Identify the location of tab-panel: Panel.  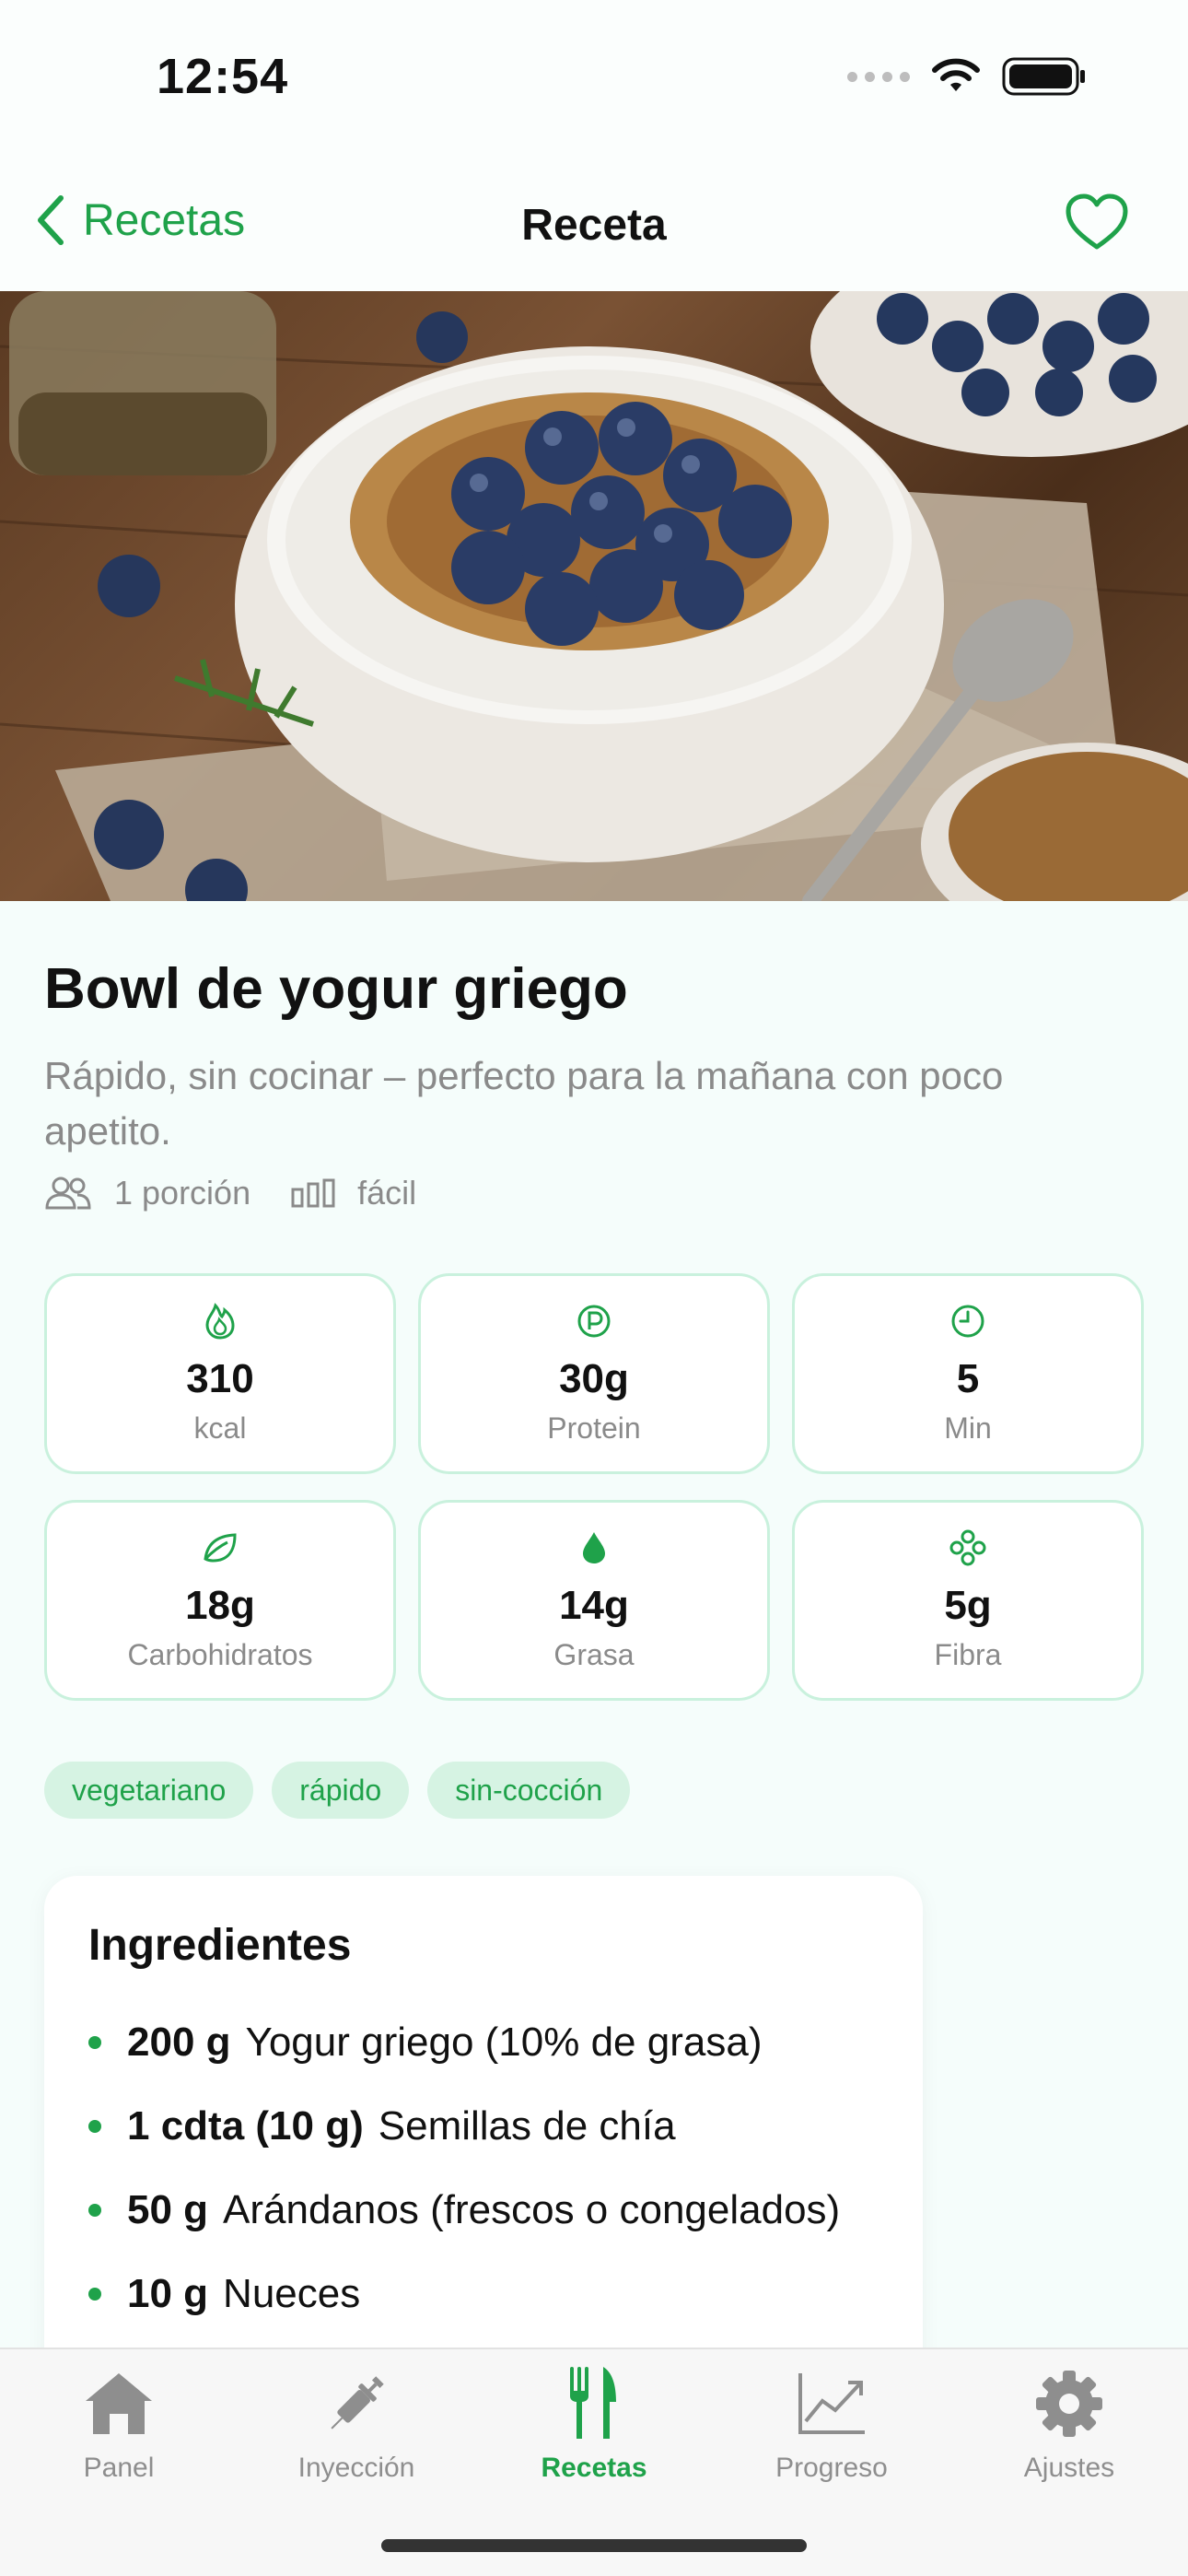
(119, 2431).